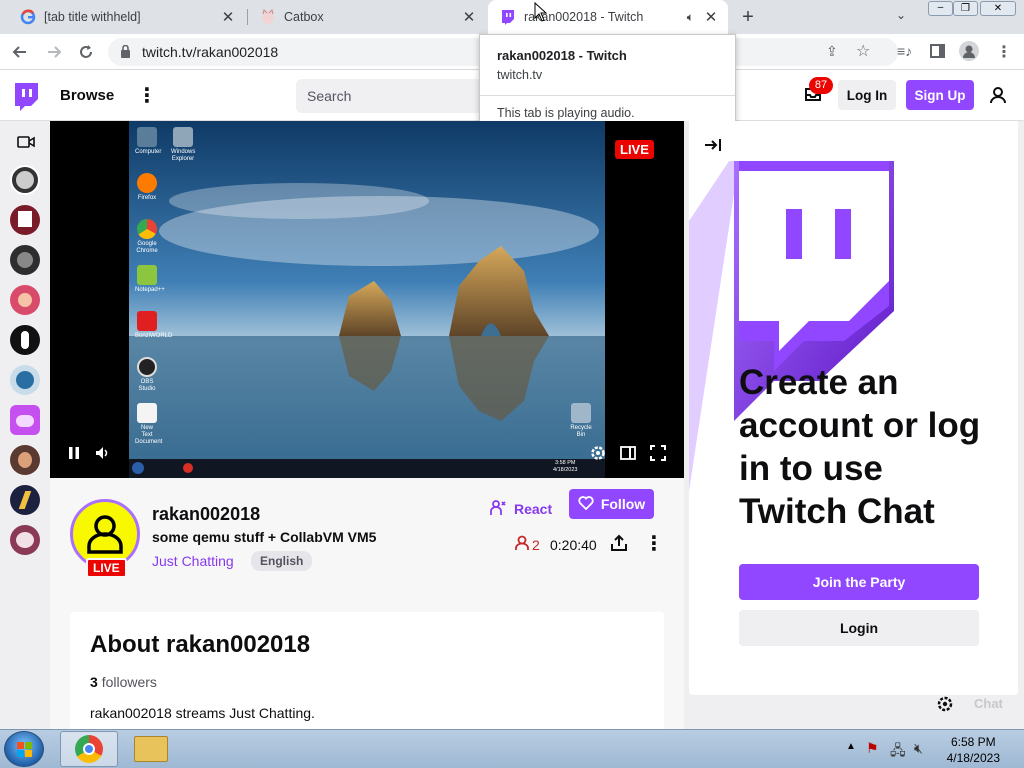  I want to click on volume-muted-icon: 🔇︎, so click(918, 748).